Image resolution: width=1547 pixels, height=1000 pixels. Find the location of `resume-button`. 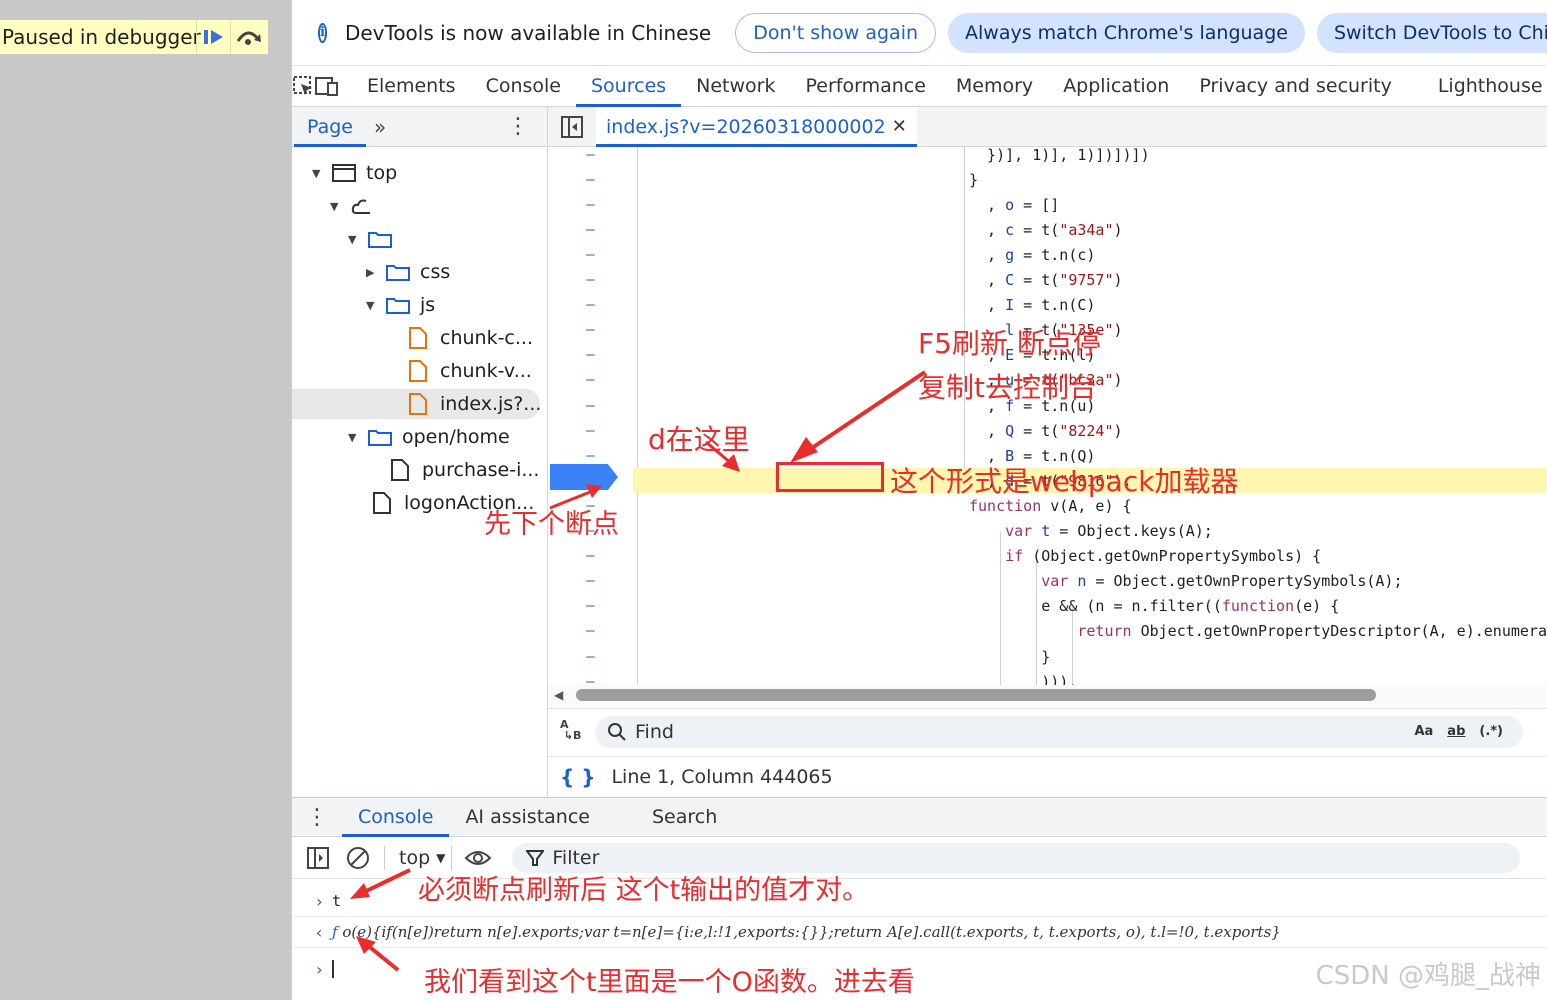

resume-button is located at coordinates (213, 37).